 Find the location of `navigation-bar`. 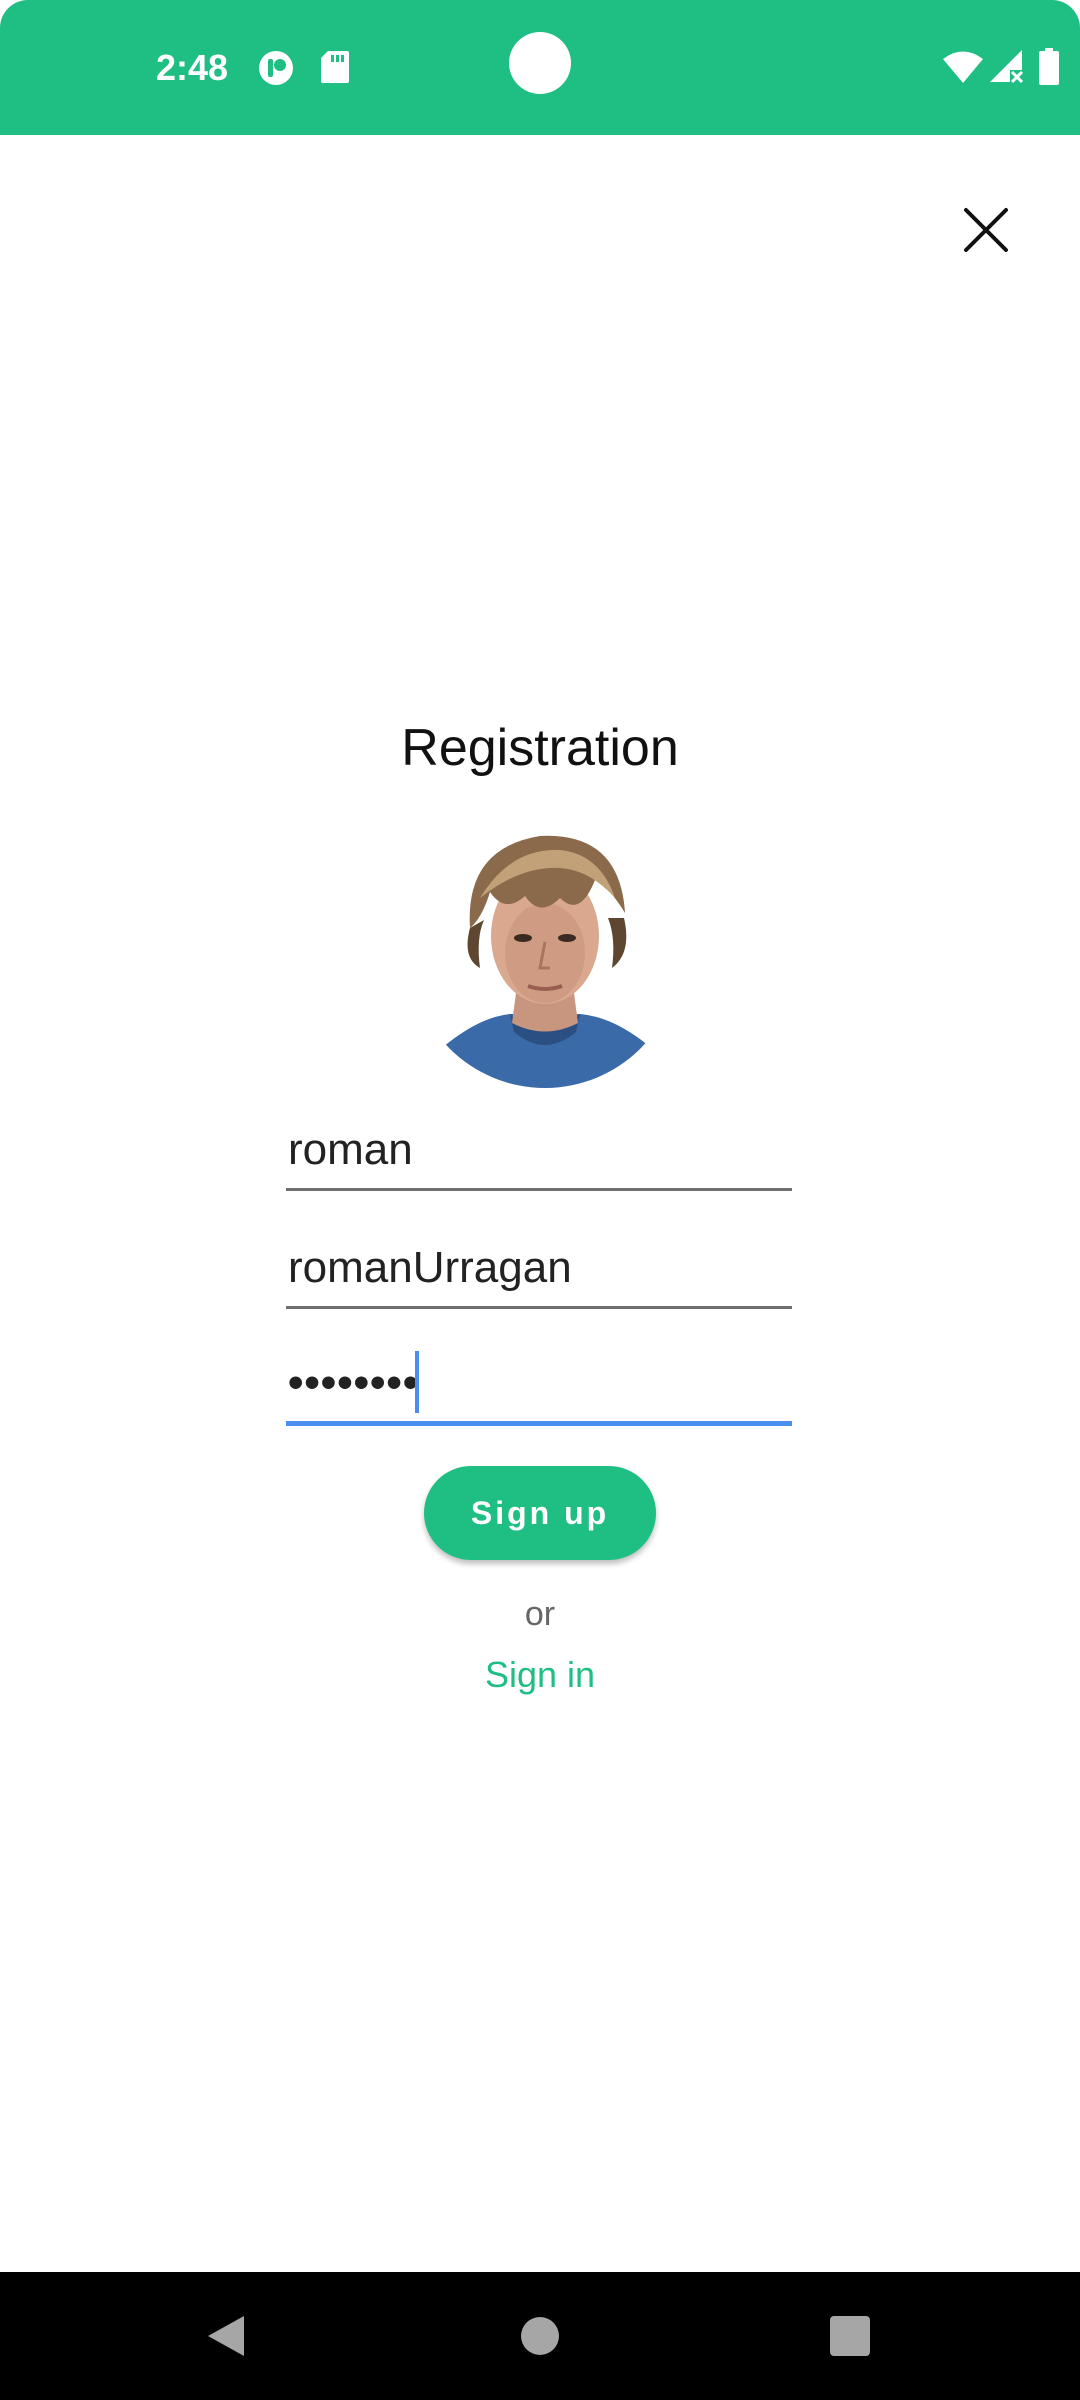

navigation-bar is located at coordinates (540, 2336).